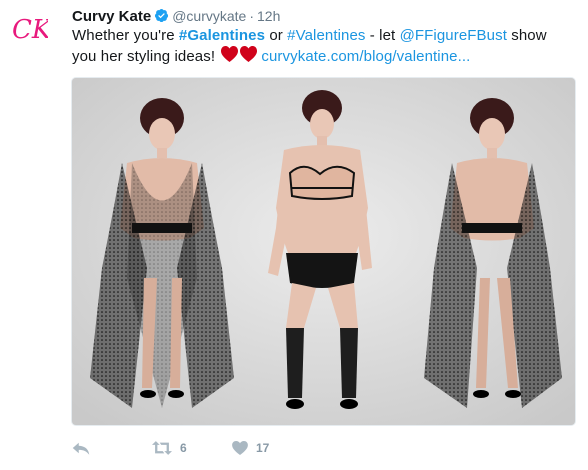  What do you see at coordinates (183, 448) in the screenshot?
I see `retweet-count: 6` at bounding box center [183, 448].